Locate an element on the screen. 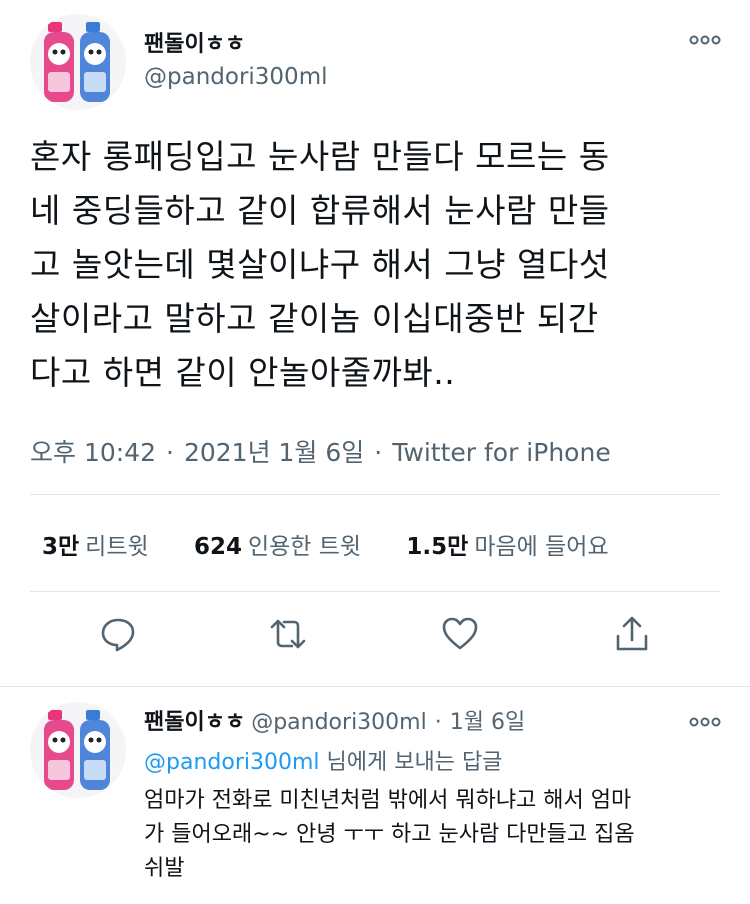 Image resolution: width=750 pixels, height=904 pixels. share-icon is located at coordinates (632, 634).